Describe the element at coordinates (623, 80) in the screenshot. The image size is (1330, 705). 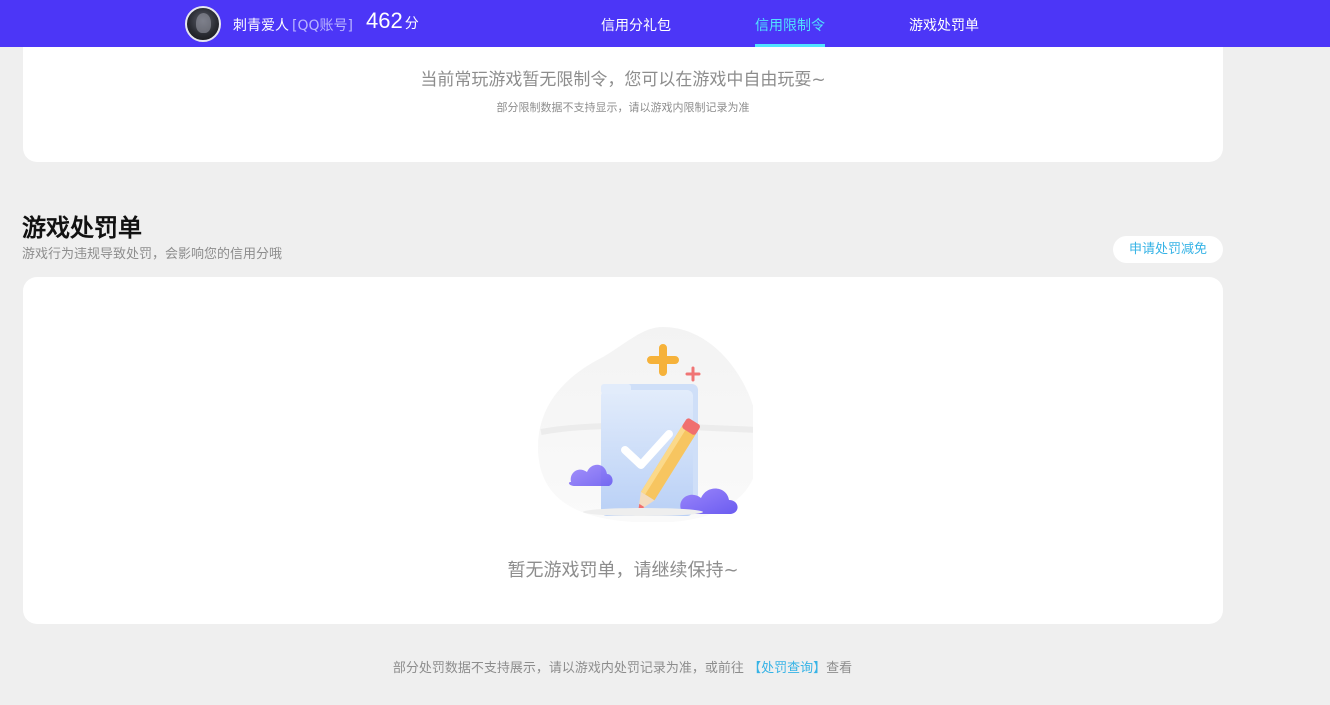
I see `restriction-message: 当前常玩游戏暂无限制令，您可以在游戏中自由玩耍~` at that location.